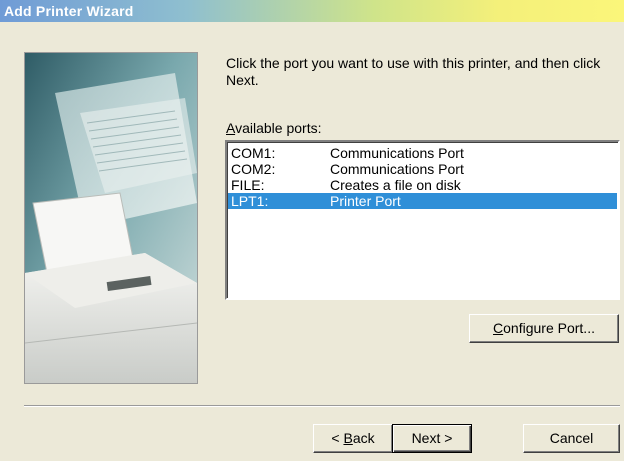 The image size is (624, 461). Describe the element at coordinates (69, 11) in the screenshot. I see `window-title: Add Printer Wizard` at that location.